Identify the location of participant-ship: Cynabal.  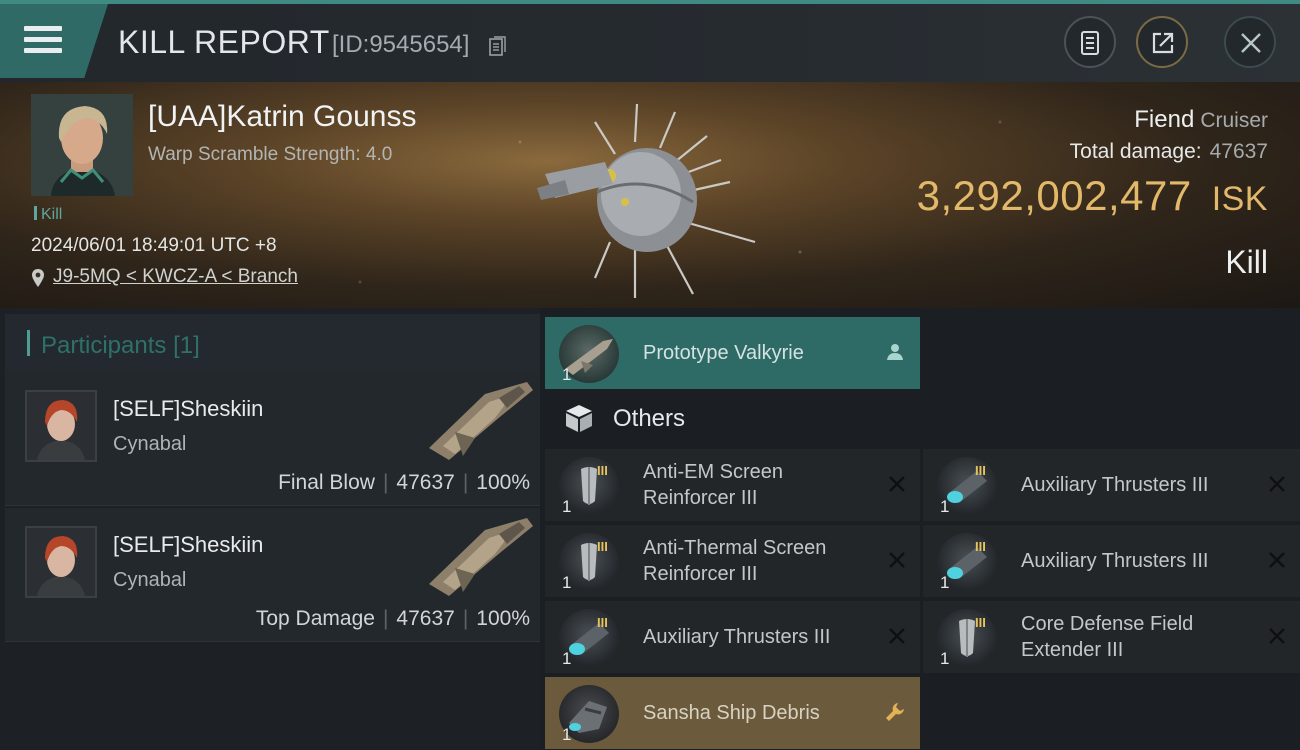
(150, 444).